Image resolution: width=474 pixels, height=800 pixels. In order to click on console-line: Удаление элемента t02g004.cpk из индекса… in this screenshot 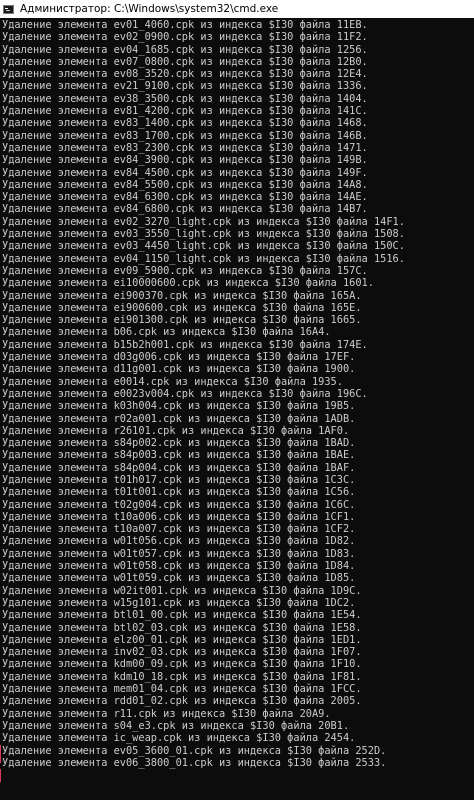, I will do `click(179, 504)`.